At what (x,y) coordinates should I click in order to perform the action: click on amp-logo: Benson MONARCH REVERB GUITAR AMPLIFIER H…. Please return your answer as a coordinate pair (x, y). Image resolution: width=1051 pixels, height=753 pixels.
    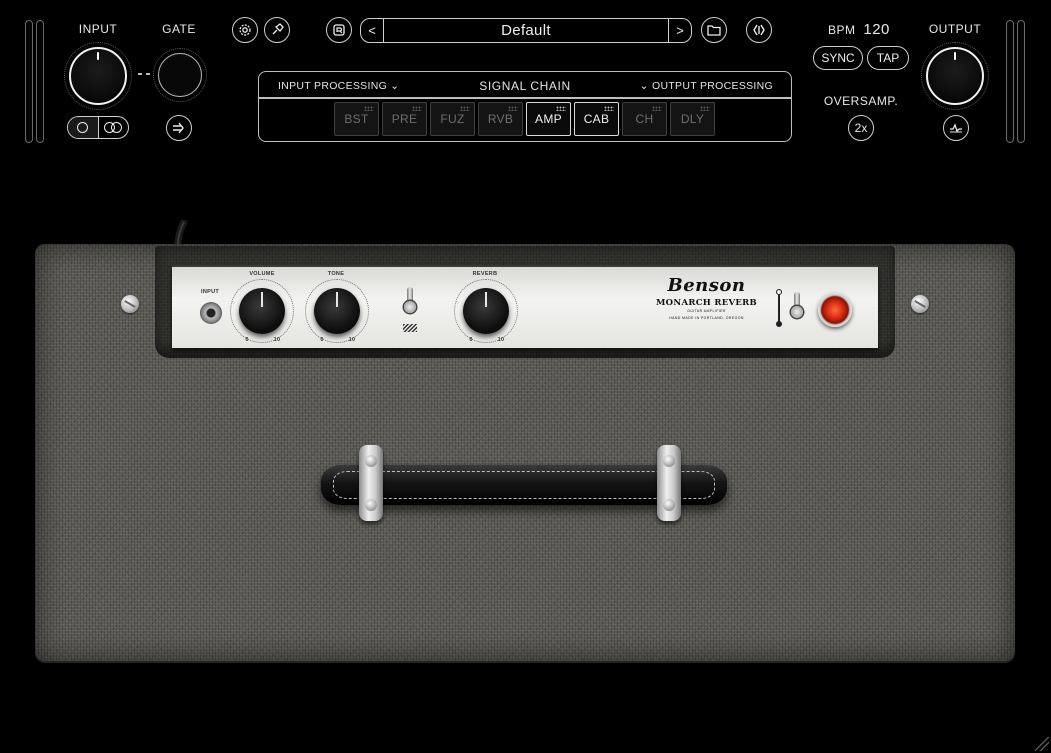
    Looking at the image, I should click on (706, 297).